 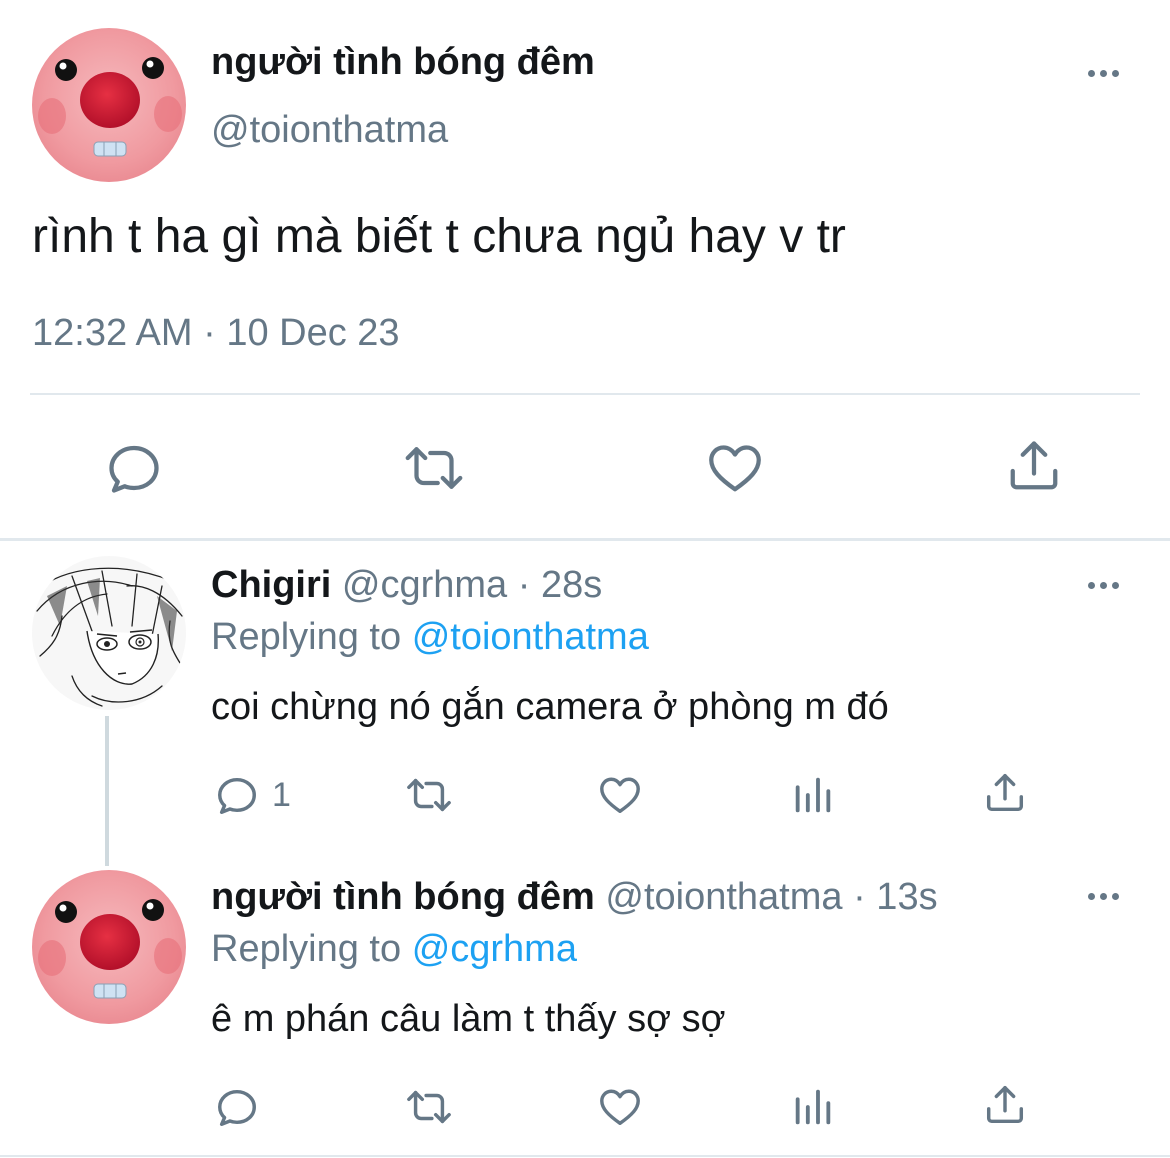 What do you see at coordinates (439, 236) in the screenshot?
I see `tweet-text: rình t ha gì mà biết t chưa ngủ hay v tr` at bounding box center [439, 236].